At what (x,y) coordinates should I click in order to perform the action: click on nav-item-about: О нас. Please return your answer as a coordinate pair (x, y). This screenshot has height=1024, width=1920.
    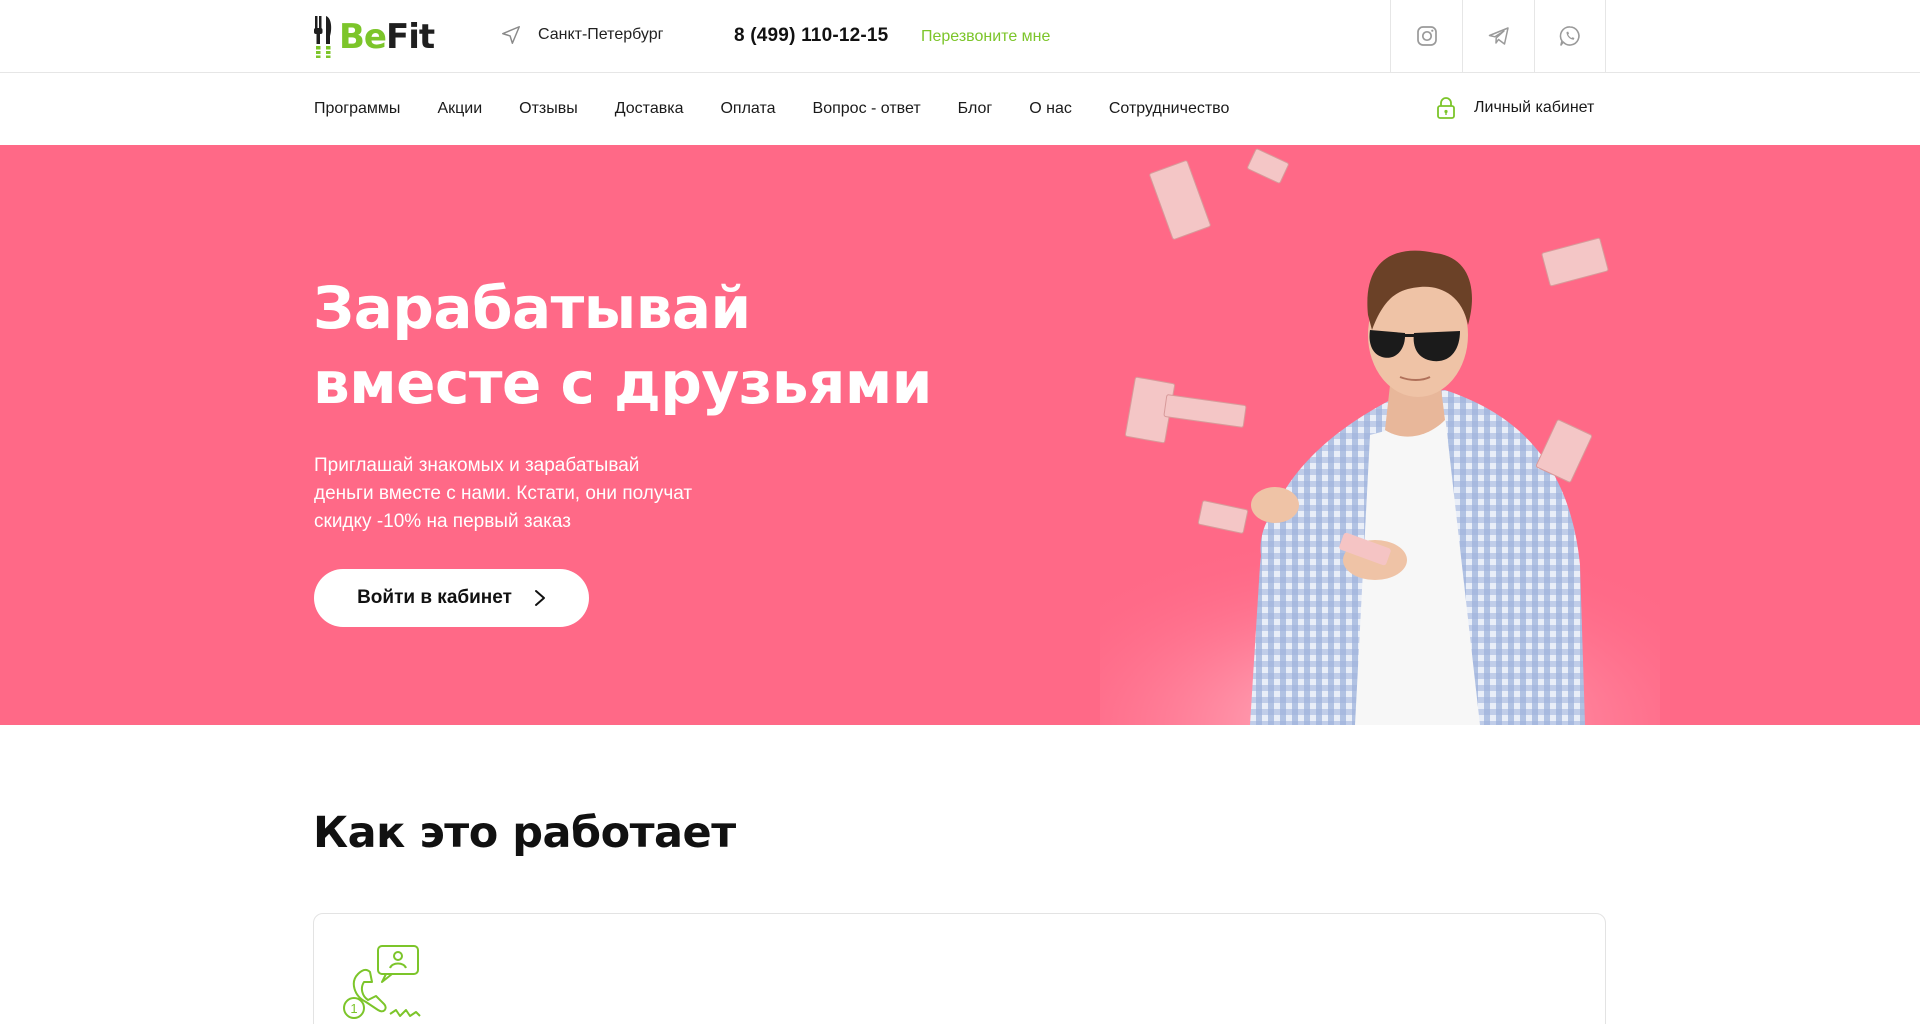
    Looking at the image, I should click on (1050, 109).